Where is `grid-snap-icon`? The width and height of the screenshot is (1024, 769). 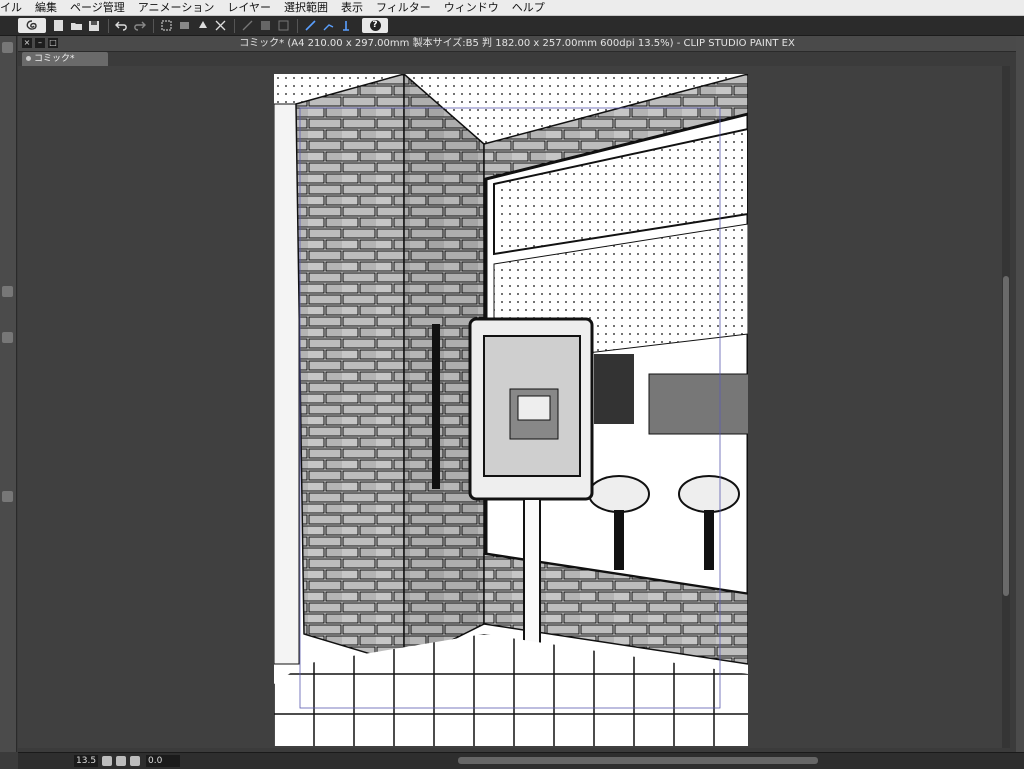
grid-snap-icon is located at coordinates (346, 25).